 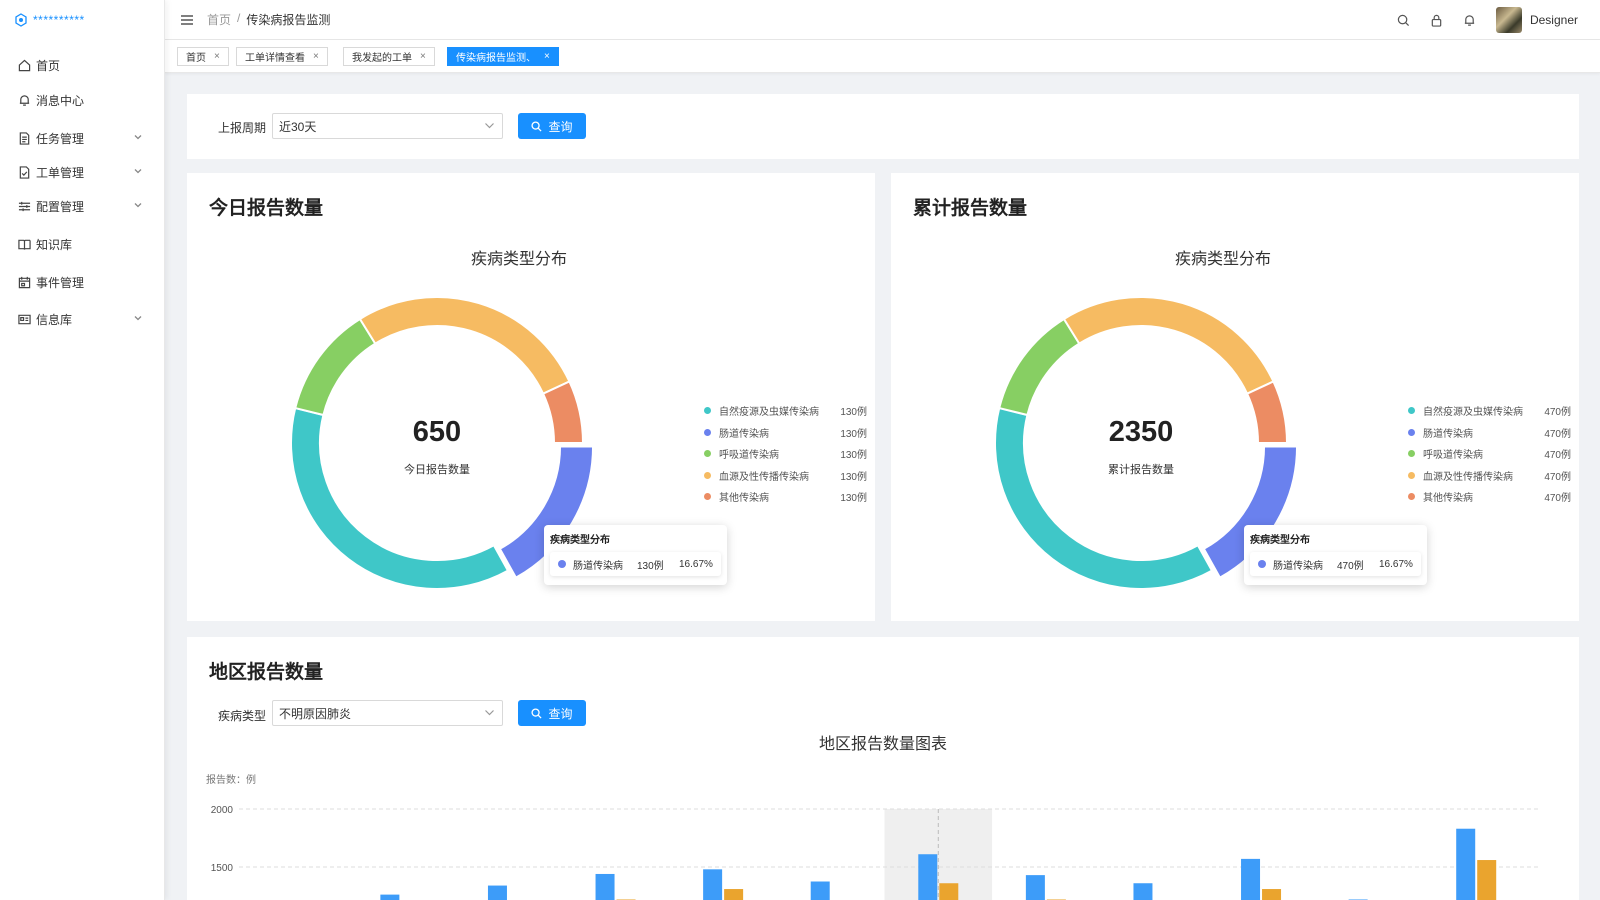 I want to click on card-title: 累计报告数量, so click(x=970, y=208).